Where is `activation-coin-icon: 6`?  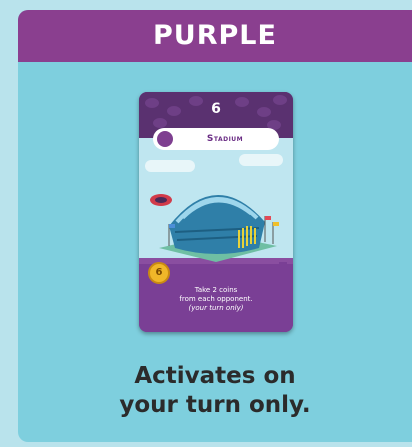
activation-coin-icon: 6 is located at coordinates (159, 273).